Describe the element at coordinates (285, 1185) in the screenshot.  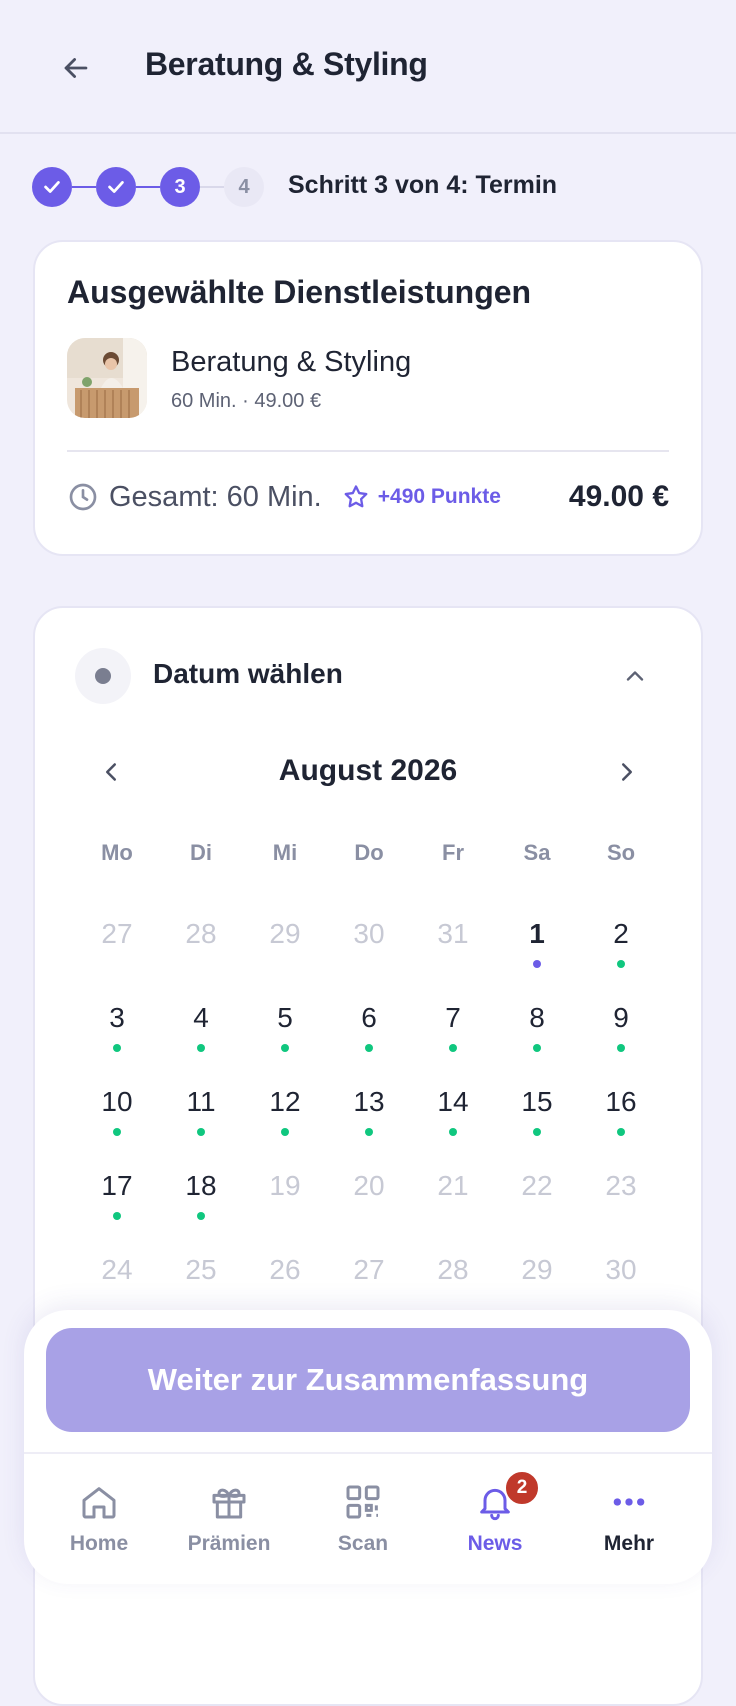
I see `day-number: 19` at that location.